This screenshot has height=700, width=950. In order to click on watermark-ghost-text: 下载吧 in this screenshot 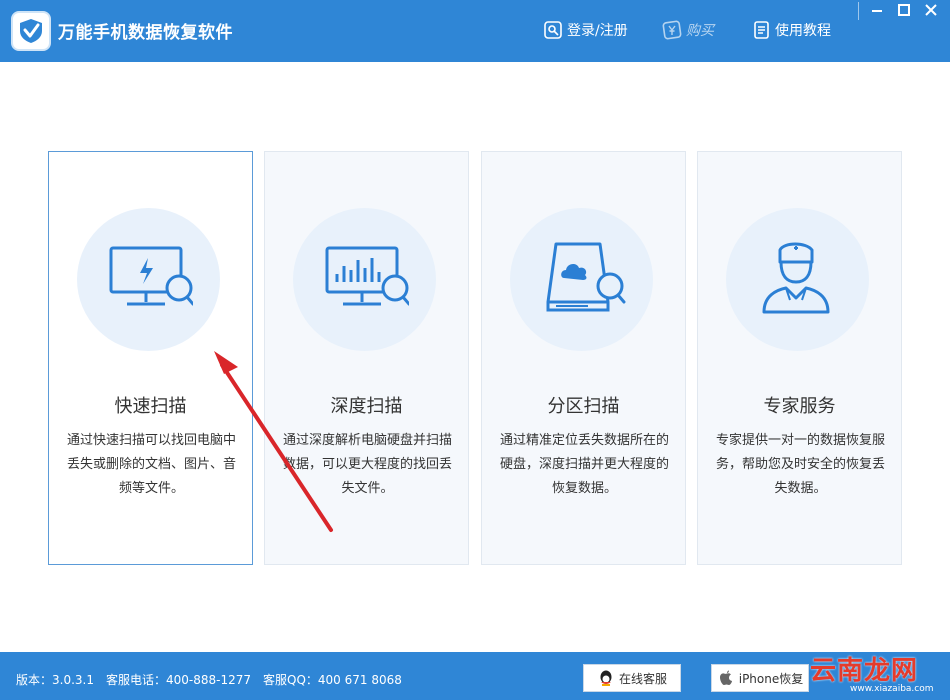, I will do `click(866, 633)`.